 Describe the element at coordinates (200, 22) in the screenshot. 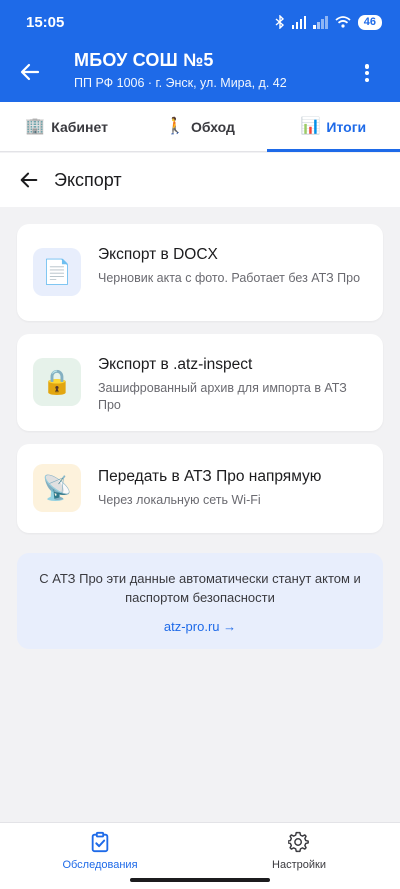

I see `status-bar: 15:05 46` at that location.